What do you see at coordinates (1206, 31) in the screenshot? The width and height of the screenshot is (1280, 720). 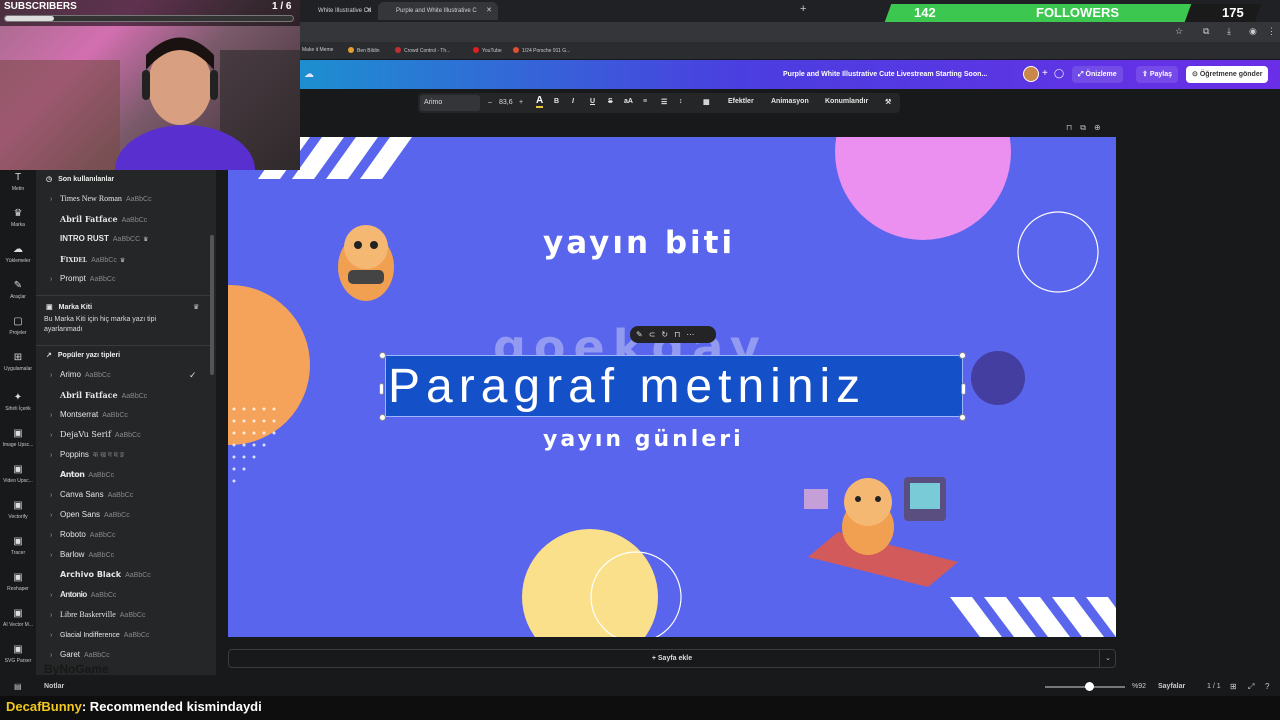 I see `extensions-icon: ⧉` at bounding box center [1206, 31].